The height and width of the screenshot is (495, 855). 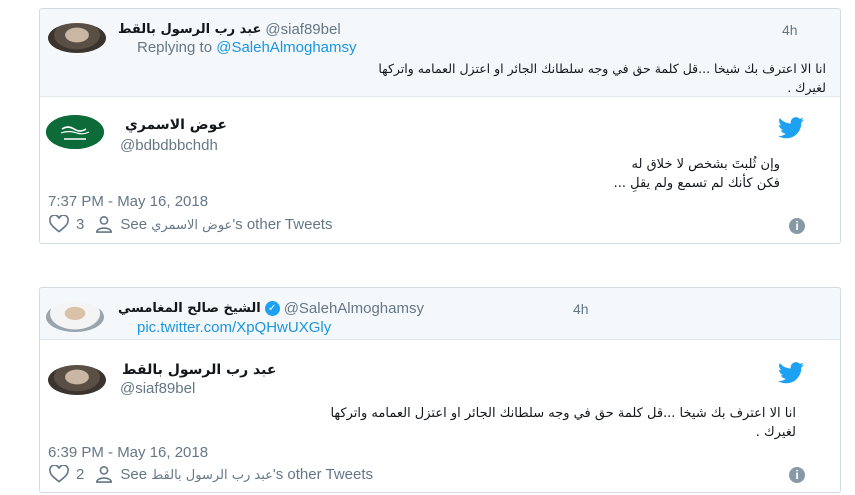 What do you see at coordinates (286, 47) in the screenshot?
I see `replying-to-handle: @SalehAlmoghamsy` at bounding box center [286, 47].